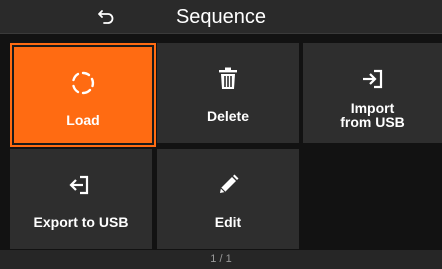 The width and height of the screenshot is (442, 269). What do you see at coordinates (229, 183) in the screenshot?
I see `pencil-icon` at bounding box center [229, 183].